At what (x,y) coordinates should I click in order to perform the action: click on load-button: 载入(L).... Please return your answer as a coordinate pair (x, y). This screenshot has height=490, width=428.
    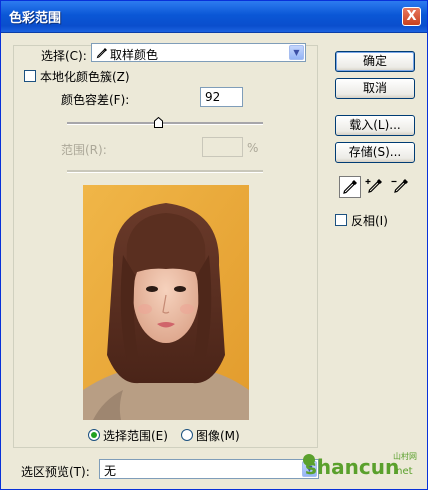
    Looking at the image, I should click on (375, 125).